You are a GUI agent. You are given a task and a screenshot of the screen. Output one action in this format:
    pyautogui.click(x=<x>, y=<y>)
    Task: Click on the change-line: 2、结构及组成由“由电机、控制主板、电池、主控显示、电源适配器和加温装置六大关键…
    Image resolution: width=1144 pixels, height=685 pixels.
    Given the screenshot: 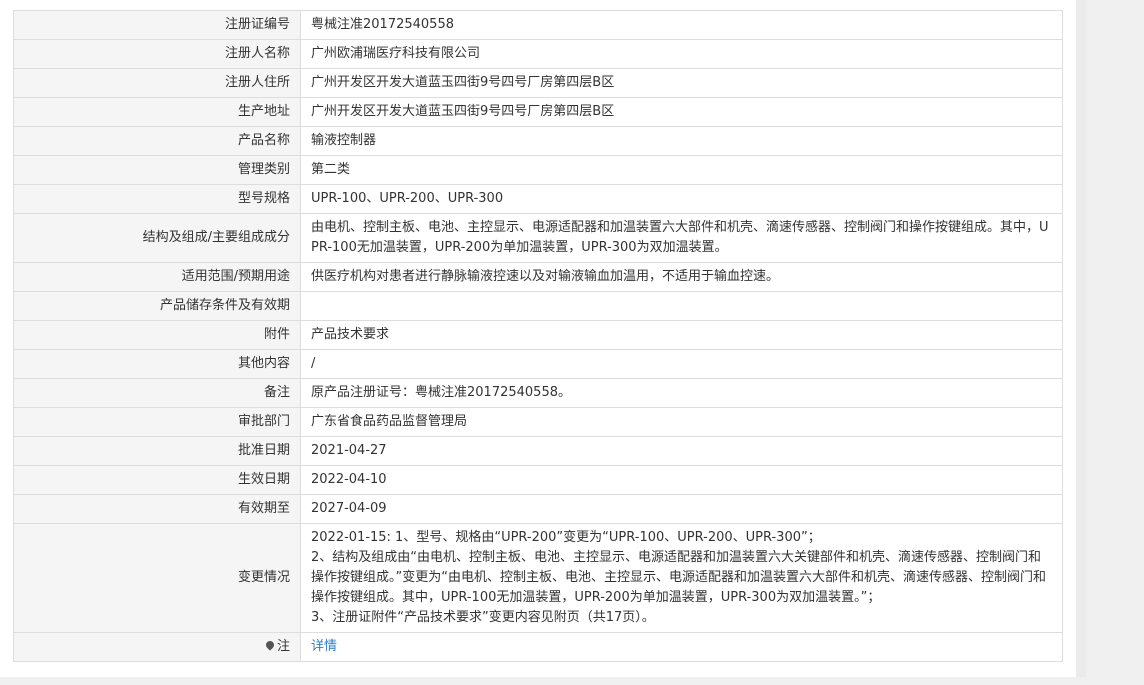 What is the action you would take?
    pyautogui.click(x=678, y=577)
    